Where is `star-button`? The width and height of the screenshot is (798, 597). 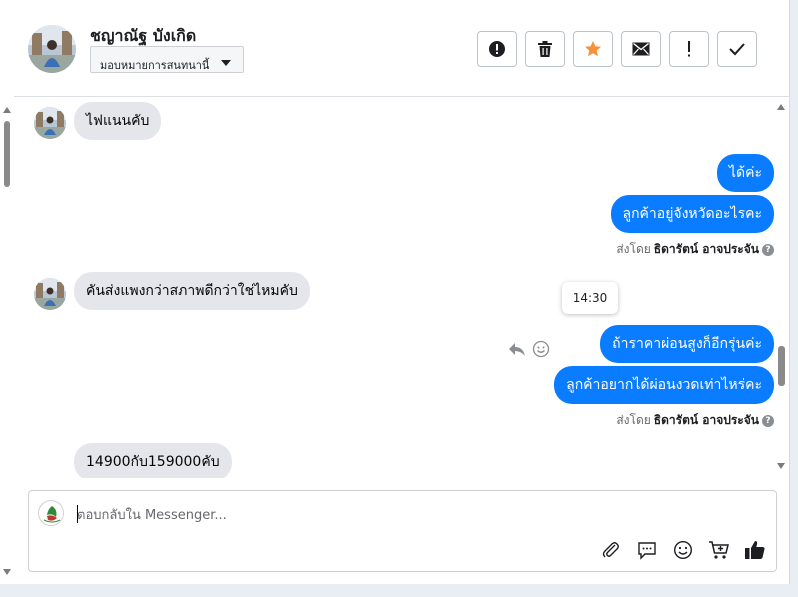
star-button is located at coordinates (593, 49).